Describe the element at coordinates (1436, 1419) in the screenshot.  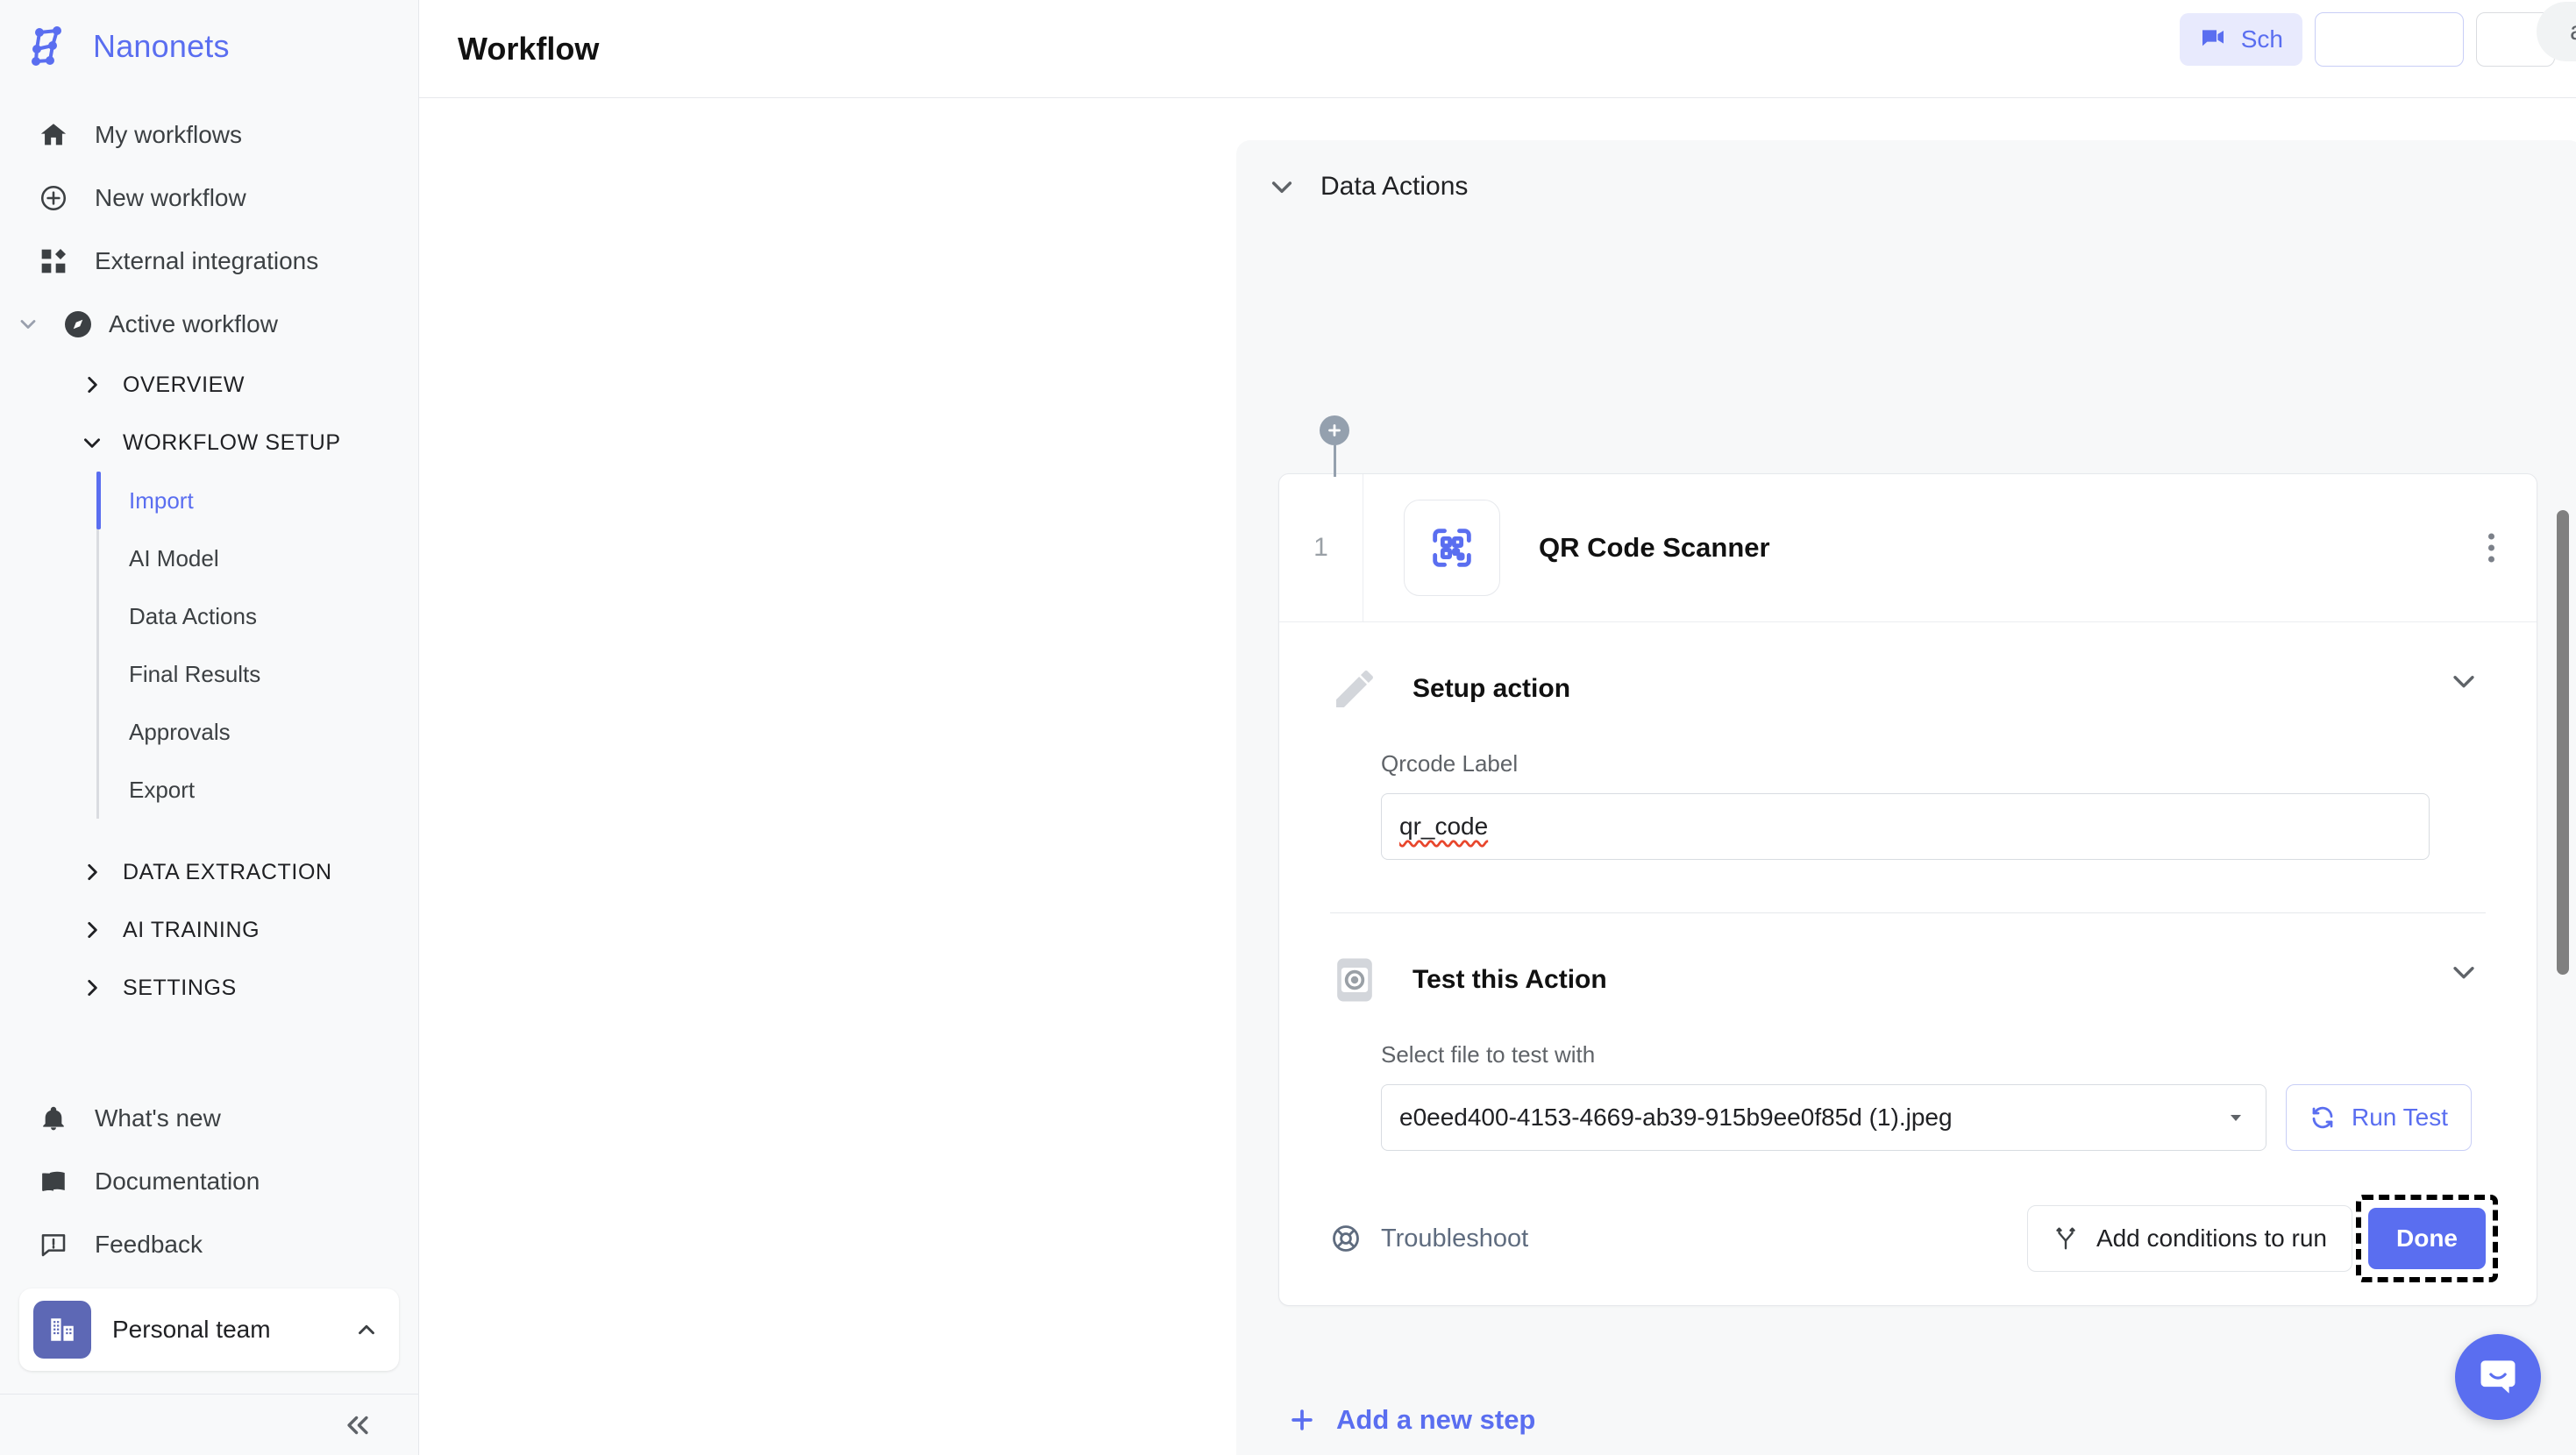
I see `add-new-step-label: Add a new step` at that location.